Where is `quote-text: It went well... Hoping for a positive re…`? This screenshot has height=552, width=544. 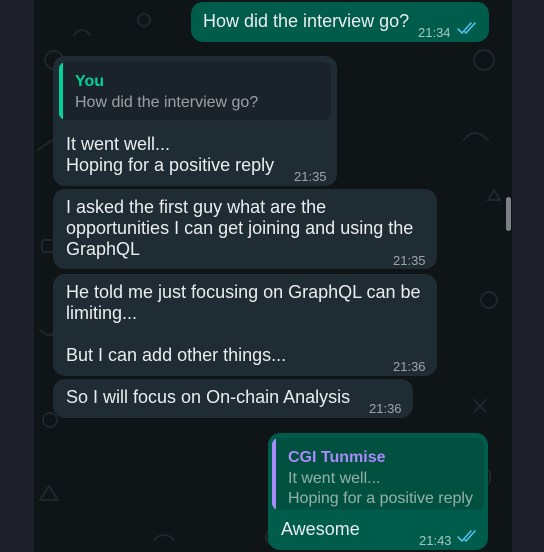
quote-text: It went well... Hoping for a positive re… is located at coordinates (380, 488).